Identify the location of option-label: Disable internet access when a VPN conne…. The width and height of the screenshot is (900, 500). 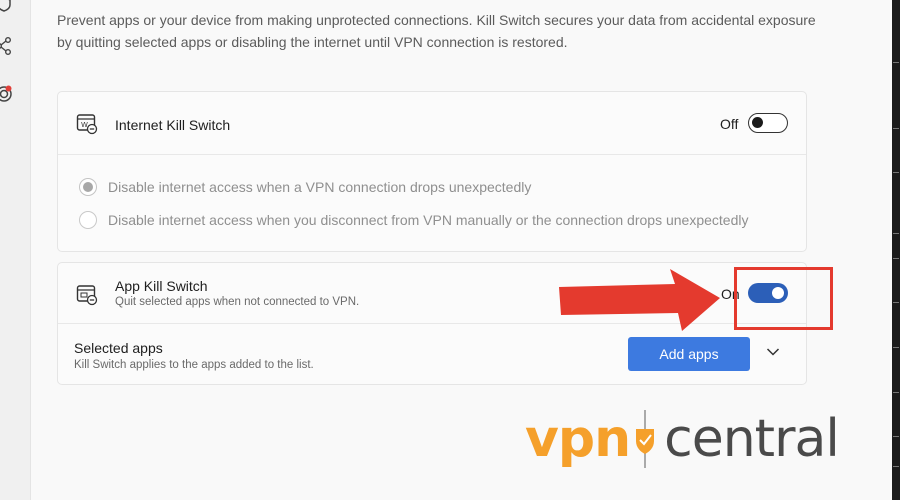
(320, 187).